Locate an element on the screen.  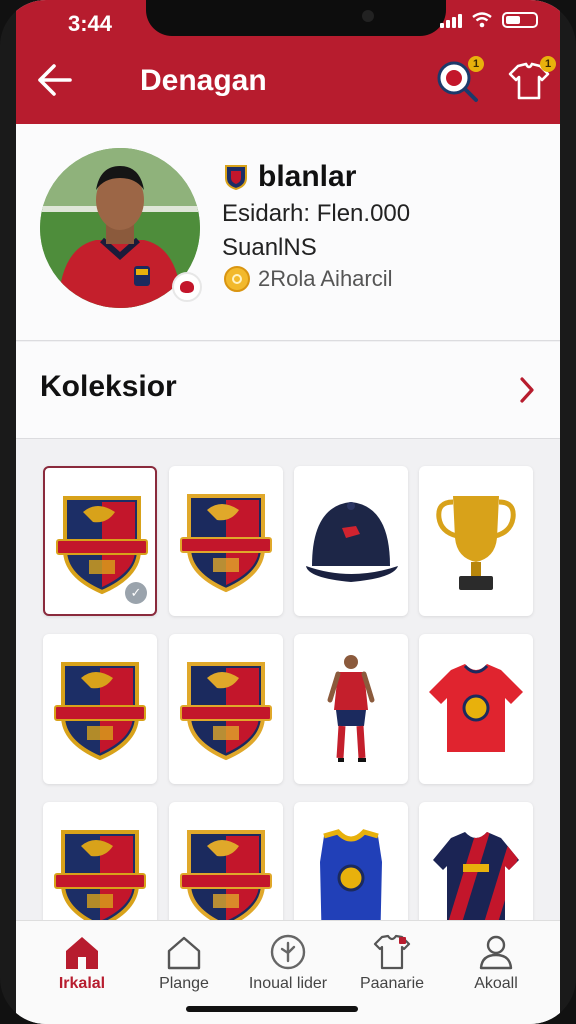
profile-detail-1: Esidarh: Flen.000 is located at coordinates (316, 213).